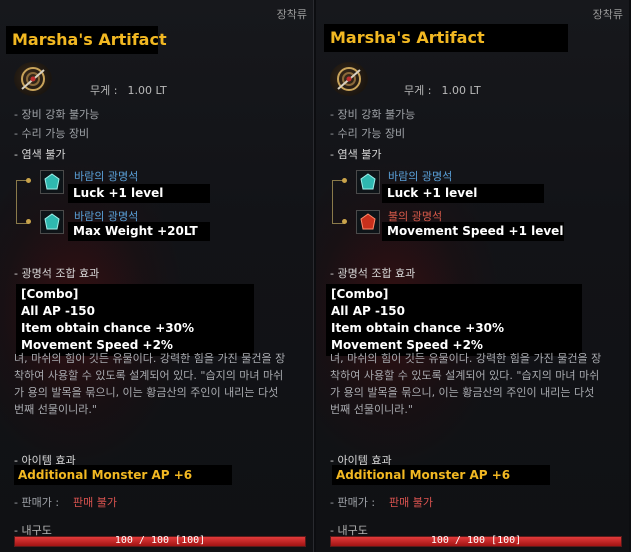 The image size is (631, 552). Describe the element at coordinates (135, 231) in the screenshot. I see `gem-stat: Max Weight +20LT` at that location.